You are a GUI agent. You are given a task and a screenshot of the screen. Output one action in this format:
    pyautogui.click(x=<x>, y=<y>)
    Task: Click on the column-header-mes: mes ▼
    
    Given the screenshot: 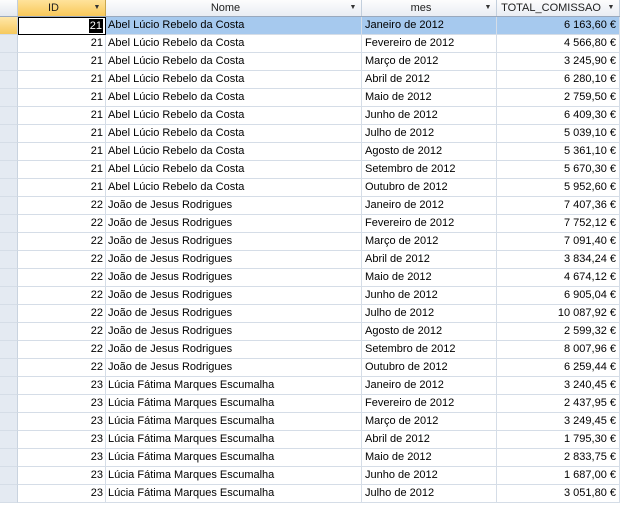 What is the action you would take?
    pyautogui.click(x=429, y=8)
    